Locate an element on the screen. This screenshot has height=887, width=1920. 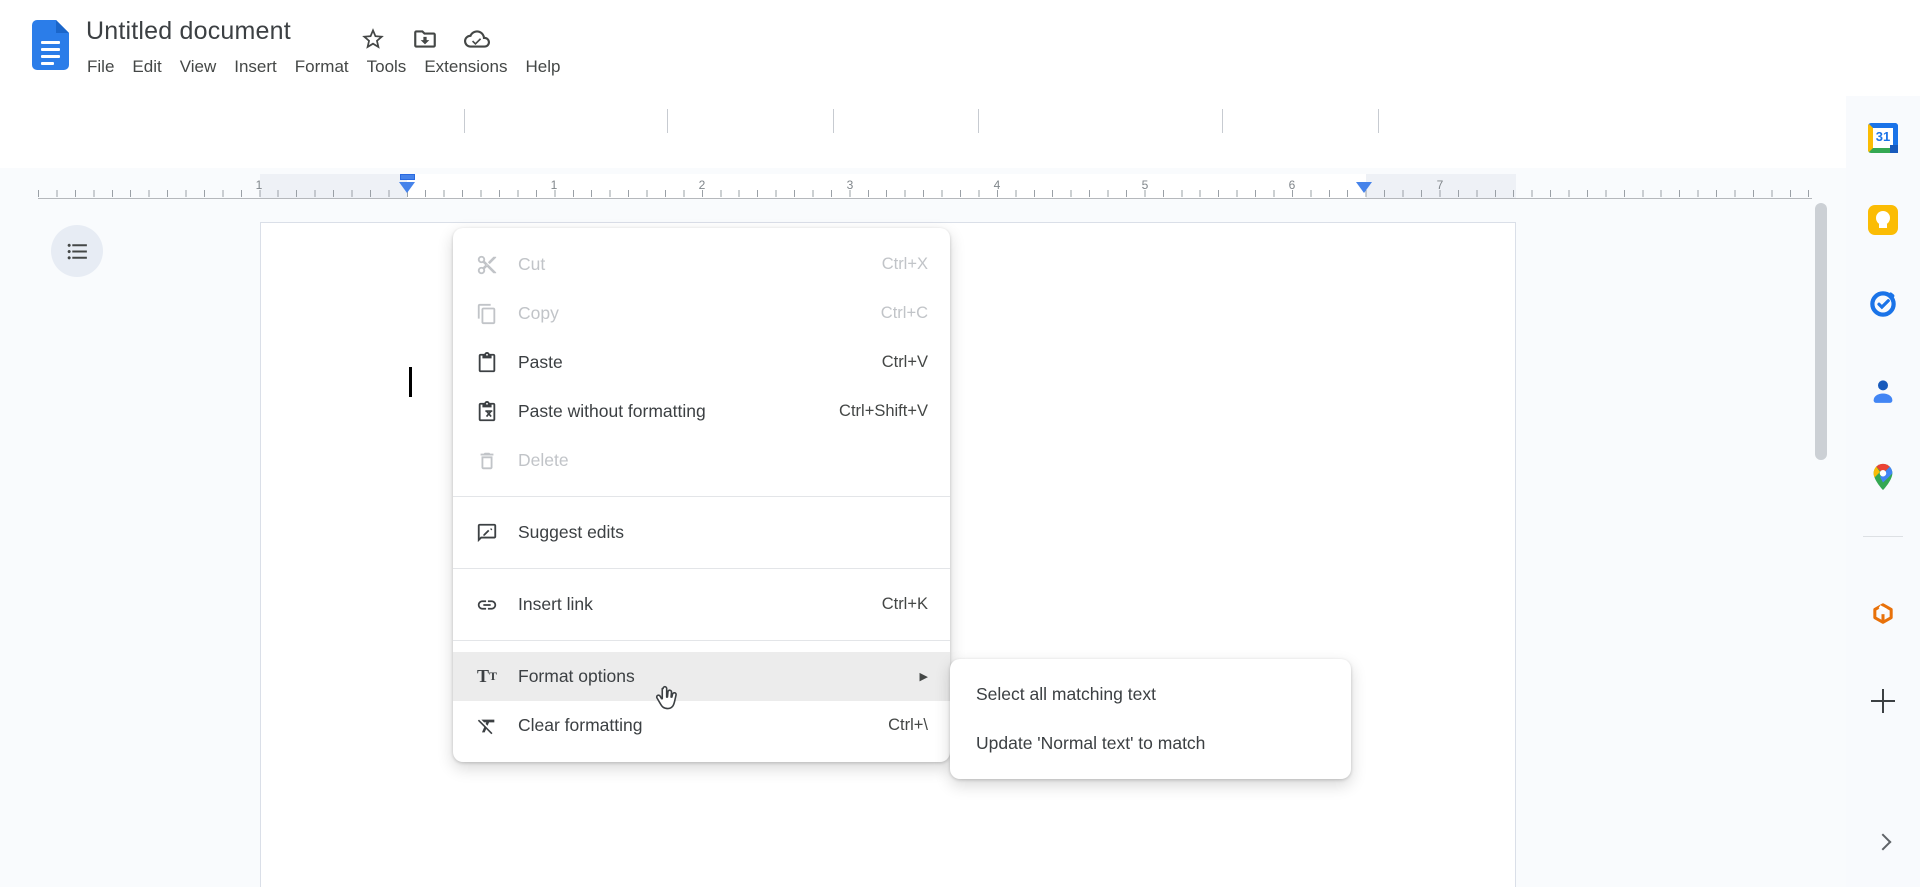
ruler-label: 2 is located at coordinates (702, 185).